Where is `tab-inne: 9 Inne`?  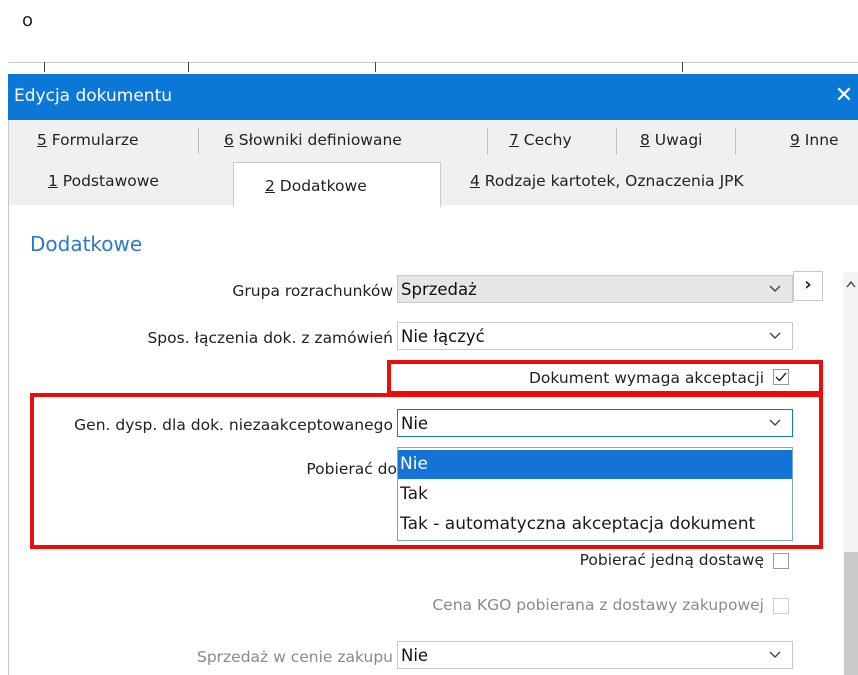 tab-inne: 9 Inne is located at coordinates (814, 140).